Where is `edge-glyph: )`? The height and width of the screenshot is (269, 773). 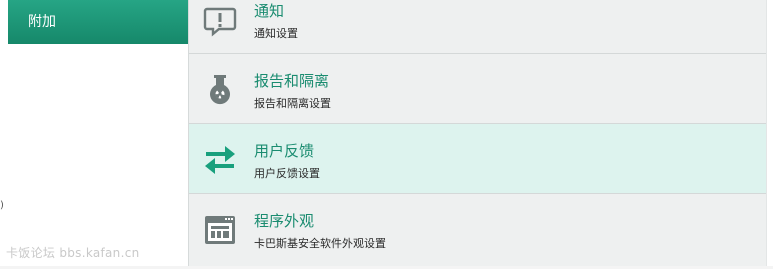 edge-glyph: ) is located at coordinates (2, 205).